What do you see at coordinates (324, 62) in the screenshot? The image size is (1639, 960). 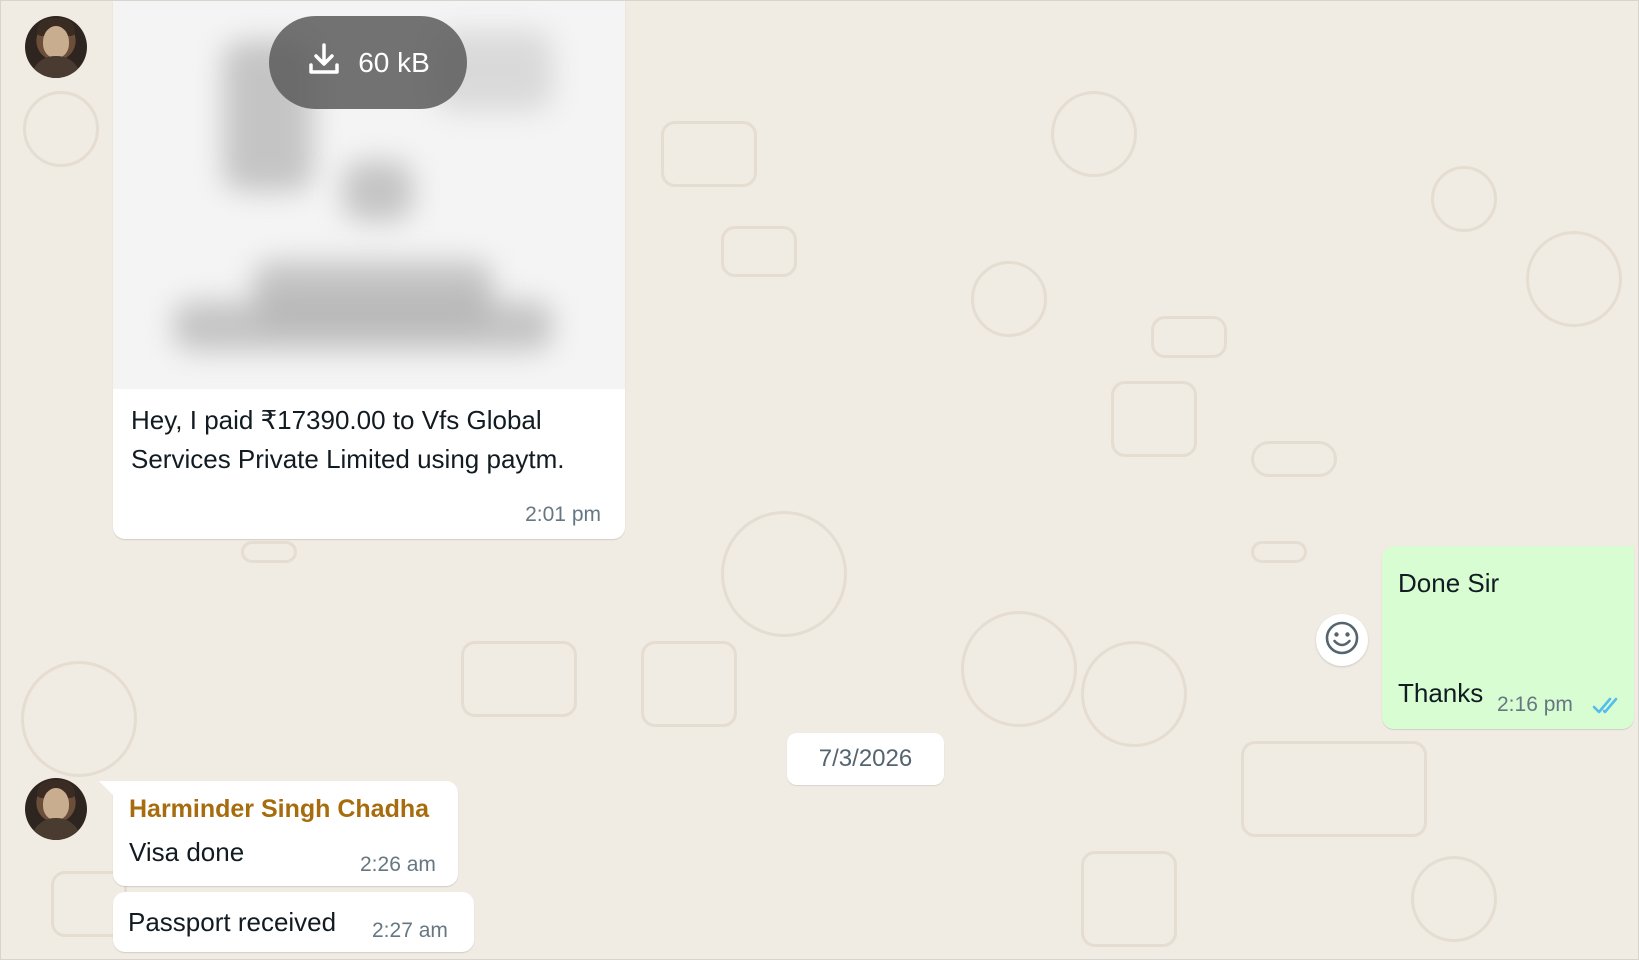 I see `download-icon` at bounding box center [324, 62].